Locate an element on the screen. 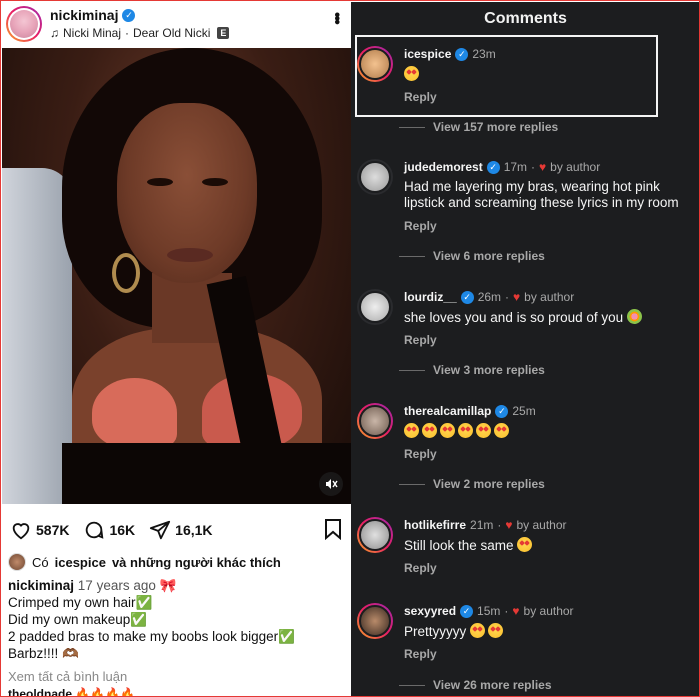 The image size is (700, 697). comment-text-body: Still look the same is located at coordinates (459, 545).